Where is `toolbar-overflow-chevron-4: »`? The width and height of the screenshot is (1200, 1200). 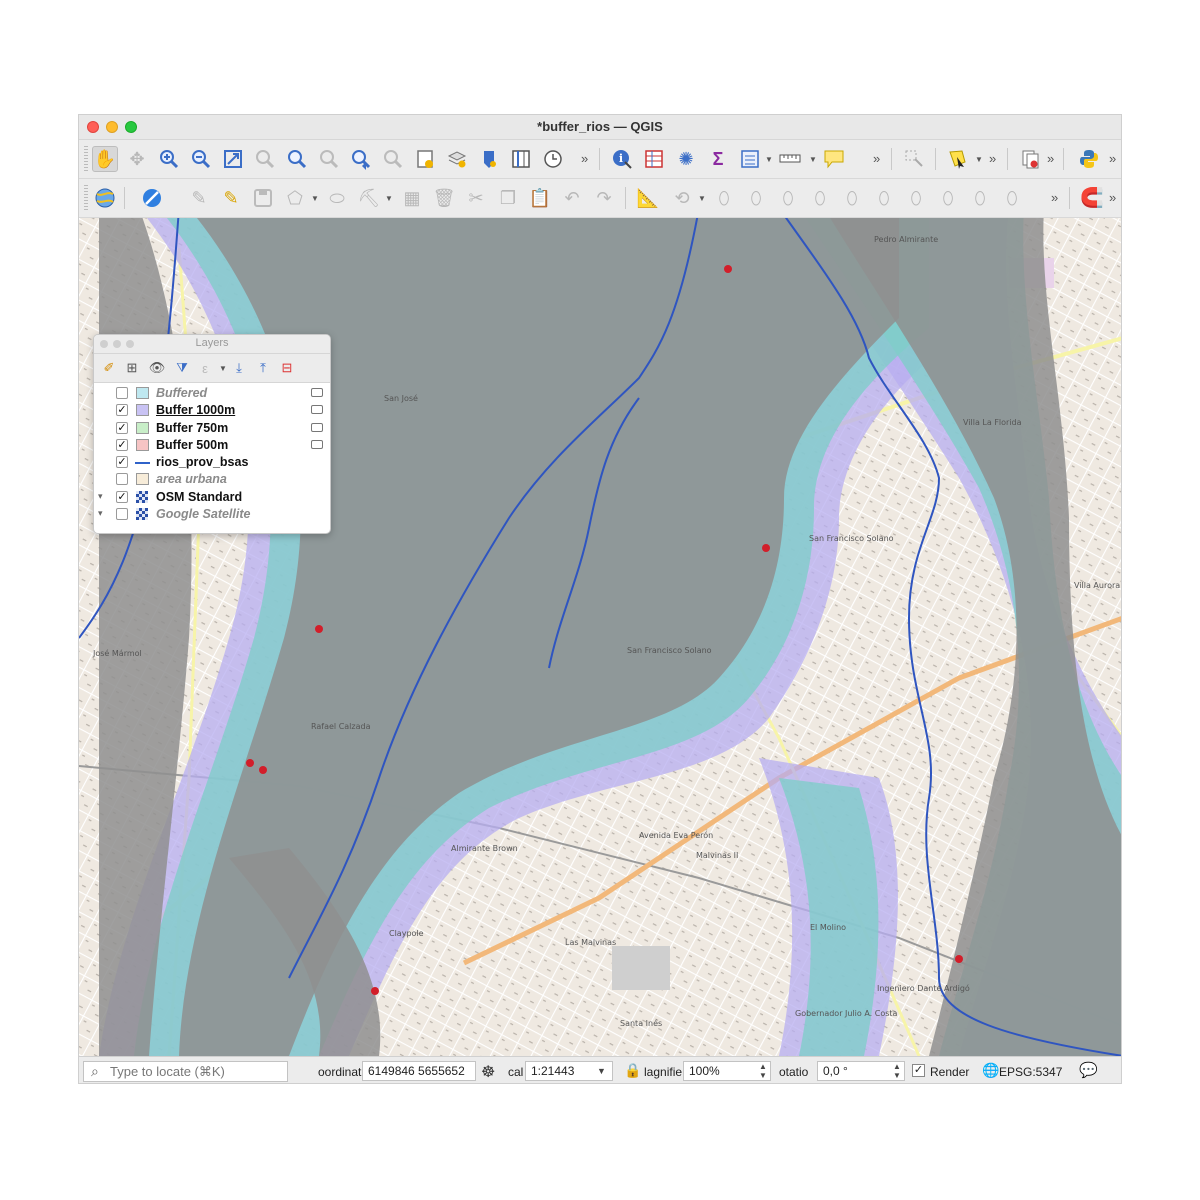
toolbar-overflow-chevron-4: » is located at coordinates (1050, 158).